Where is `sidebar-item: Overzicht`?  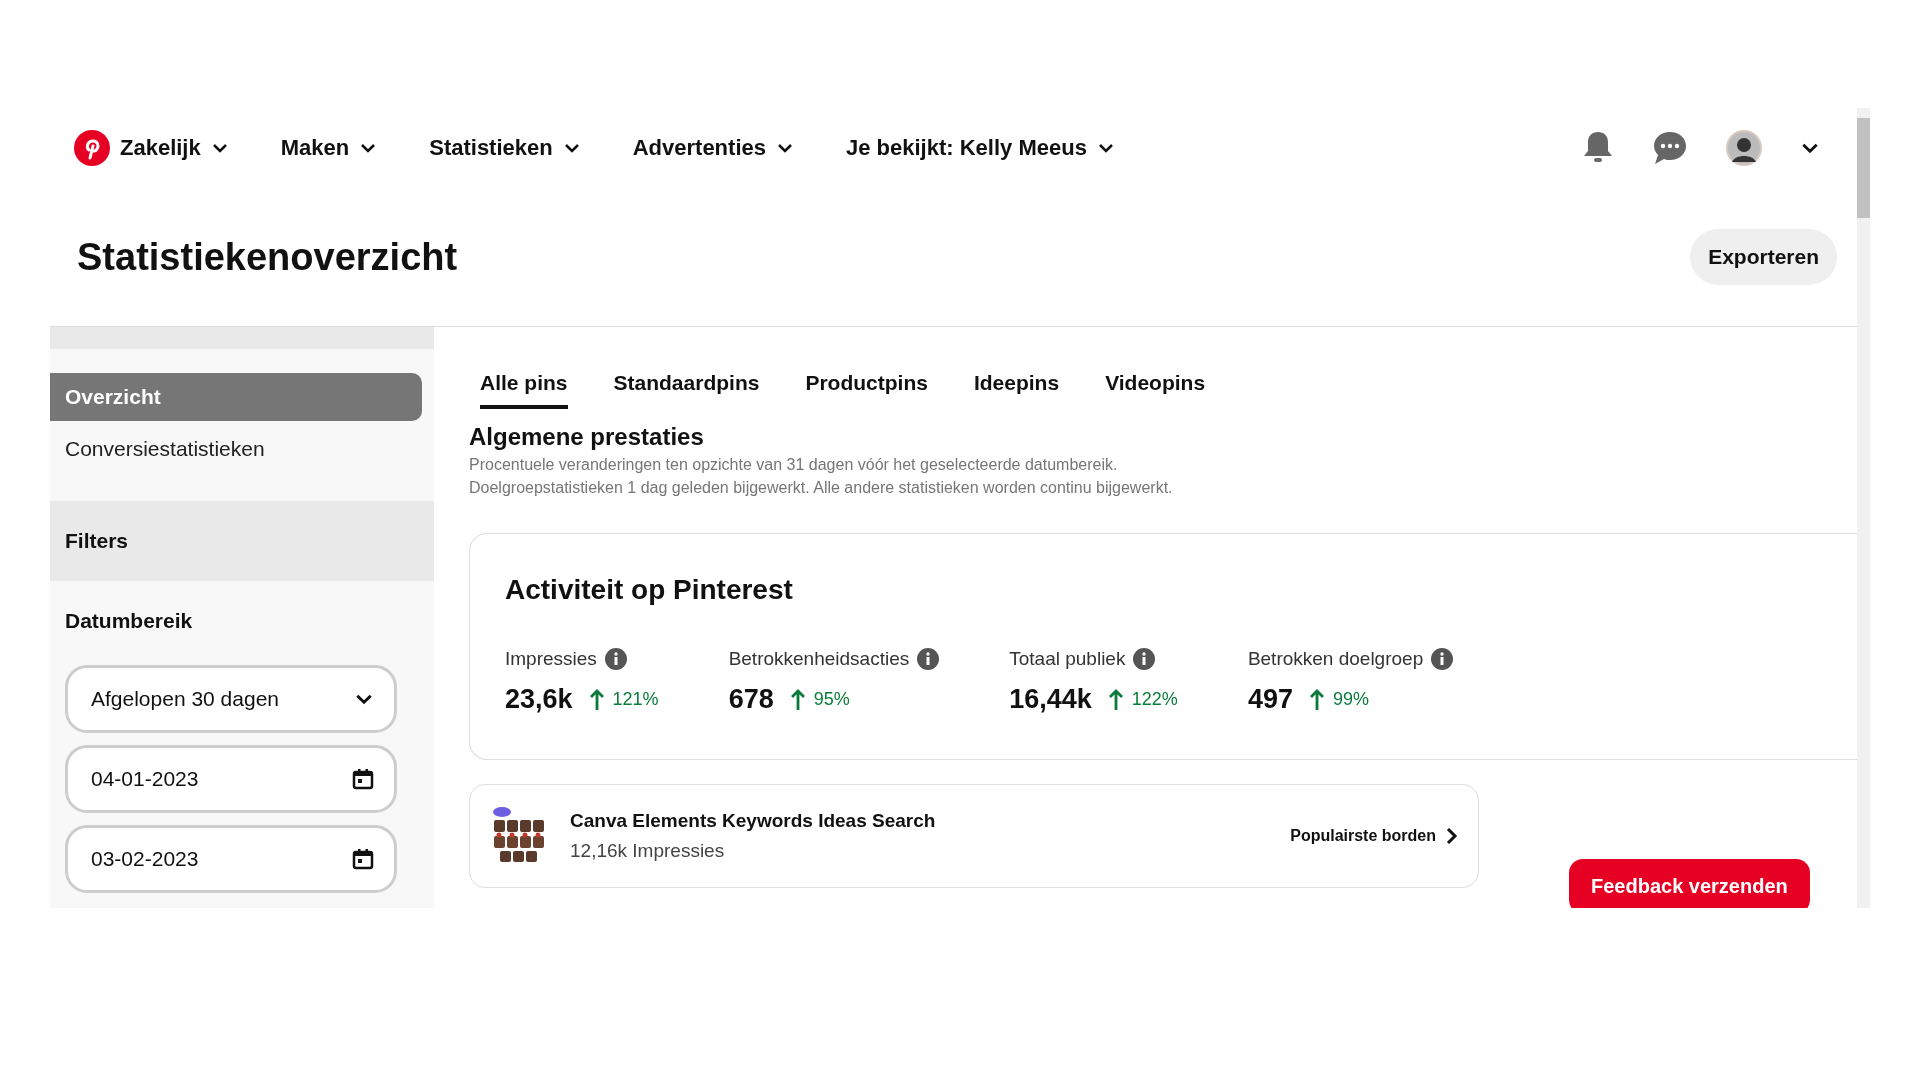
sidebar-item: Overzicht is located at coordinates (236, 397).